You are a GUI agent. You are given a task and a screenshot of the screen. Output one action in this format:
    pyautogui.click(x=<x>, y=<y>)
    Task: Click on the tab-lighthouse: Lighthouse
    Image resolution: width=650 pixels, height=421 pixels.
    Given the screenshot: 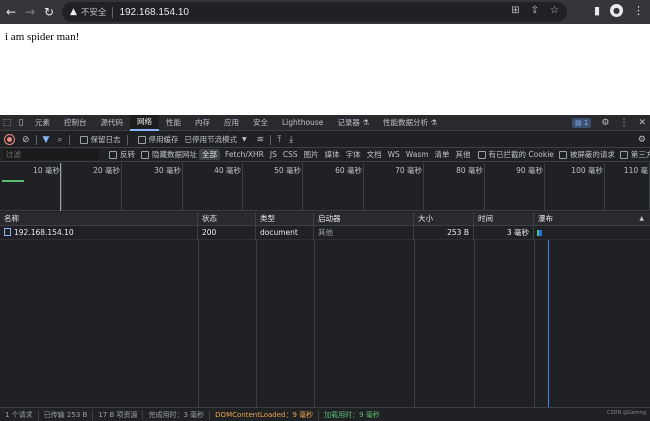 What is the action you would take?
    pyautogui.click(x=302, y=123)
    